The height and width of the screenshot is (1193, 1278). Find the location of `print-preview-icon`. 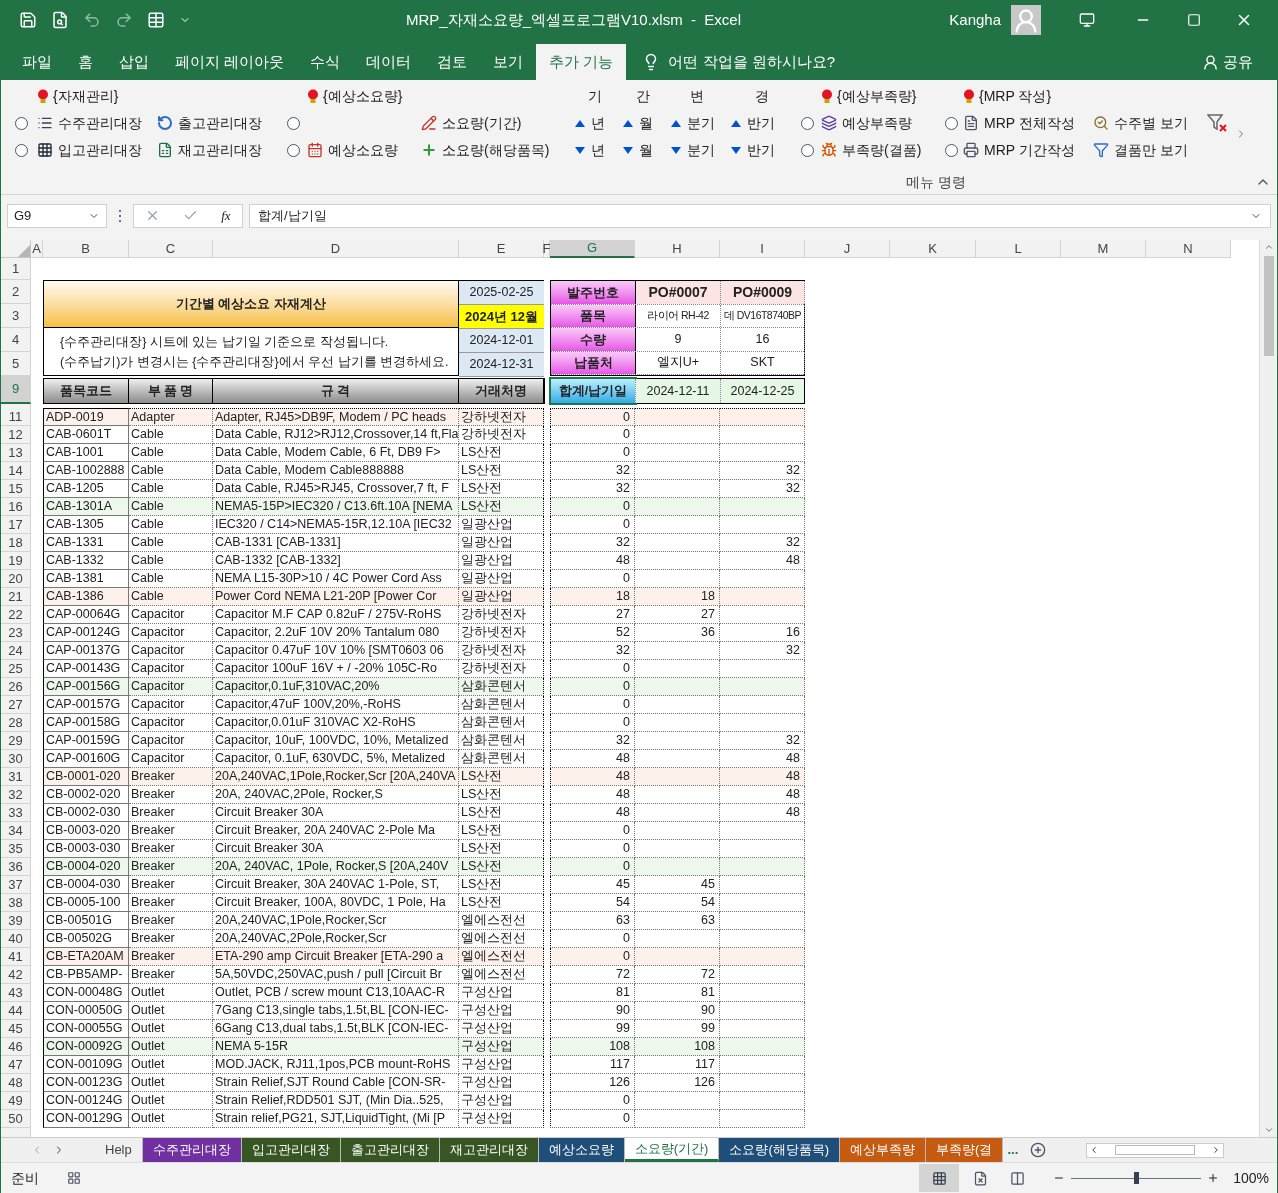

print-preview-icon is located at coordinates (60, 20).